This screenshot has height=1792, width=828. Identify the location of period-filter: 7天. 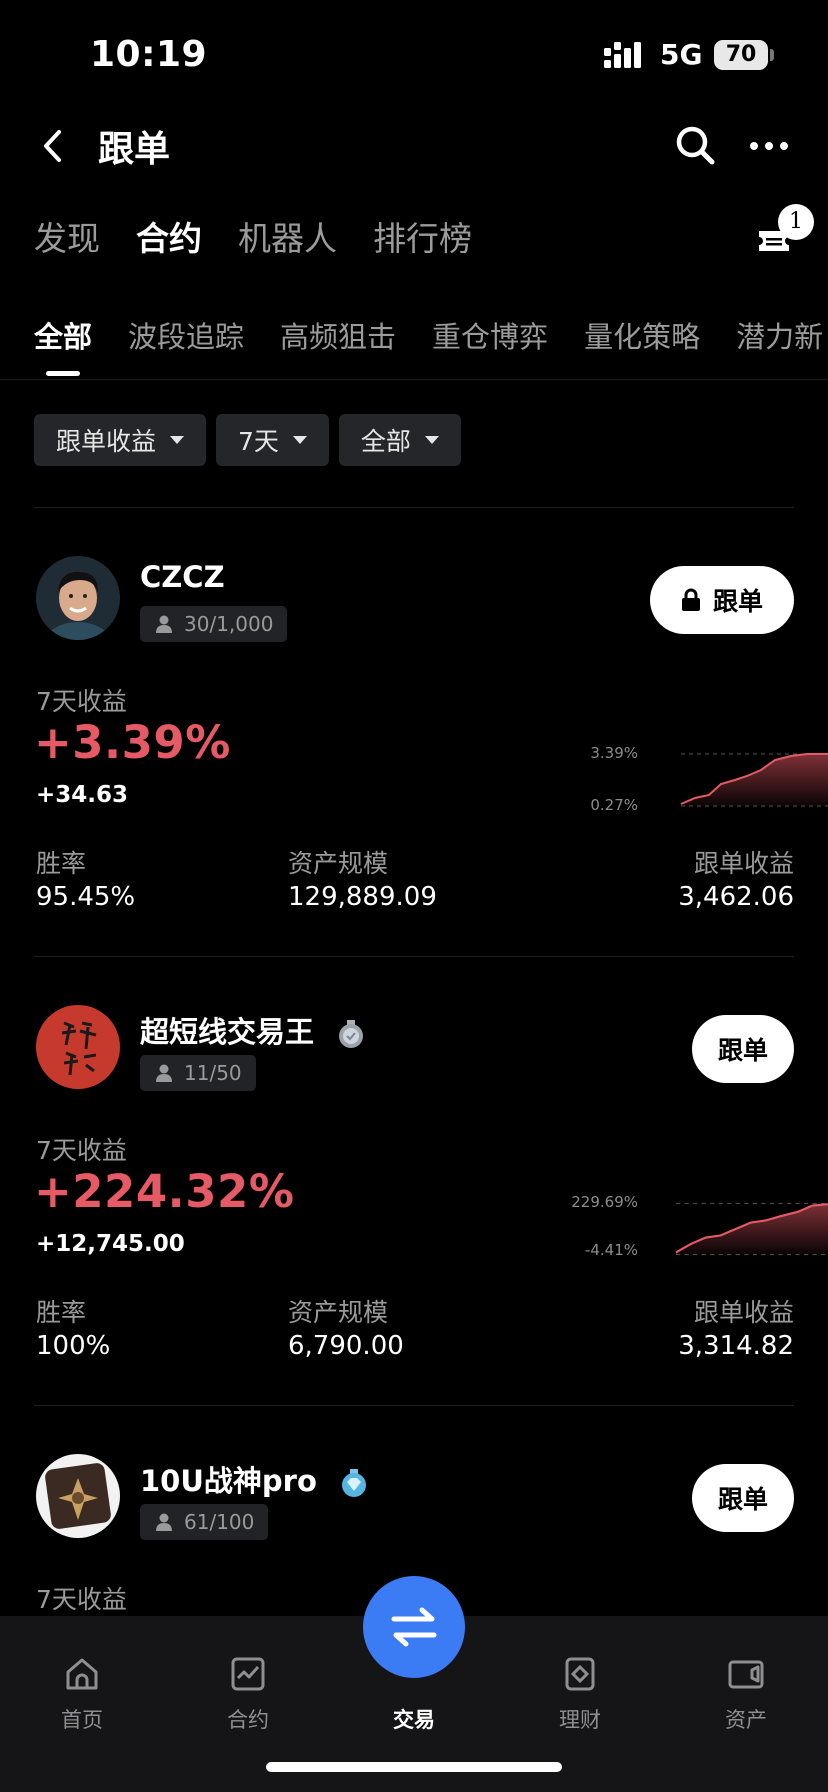
(272, 440).